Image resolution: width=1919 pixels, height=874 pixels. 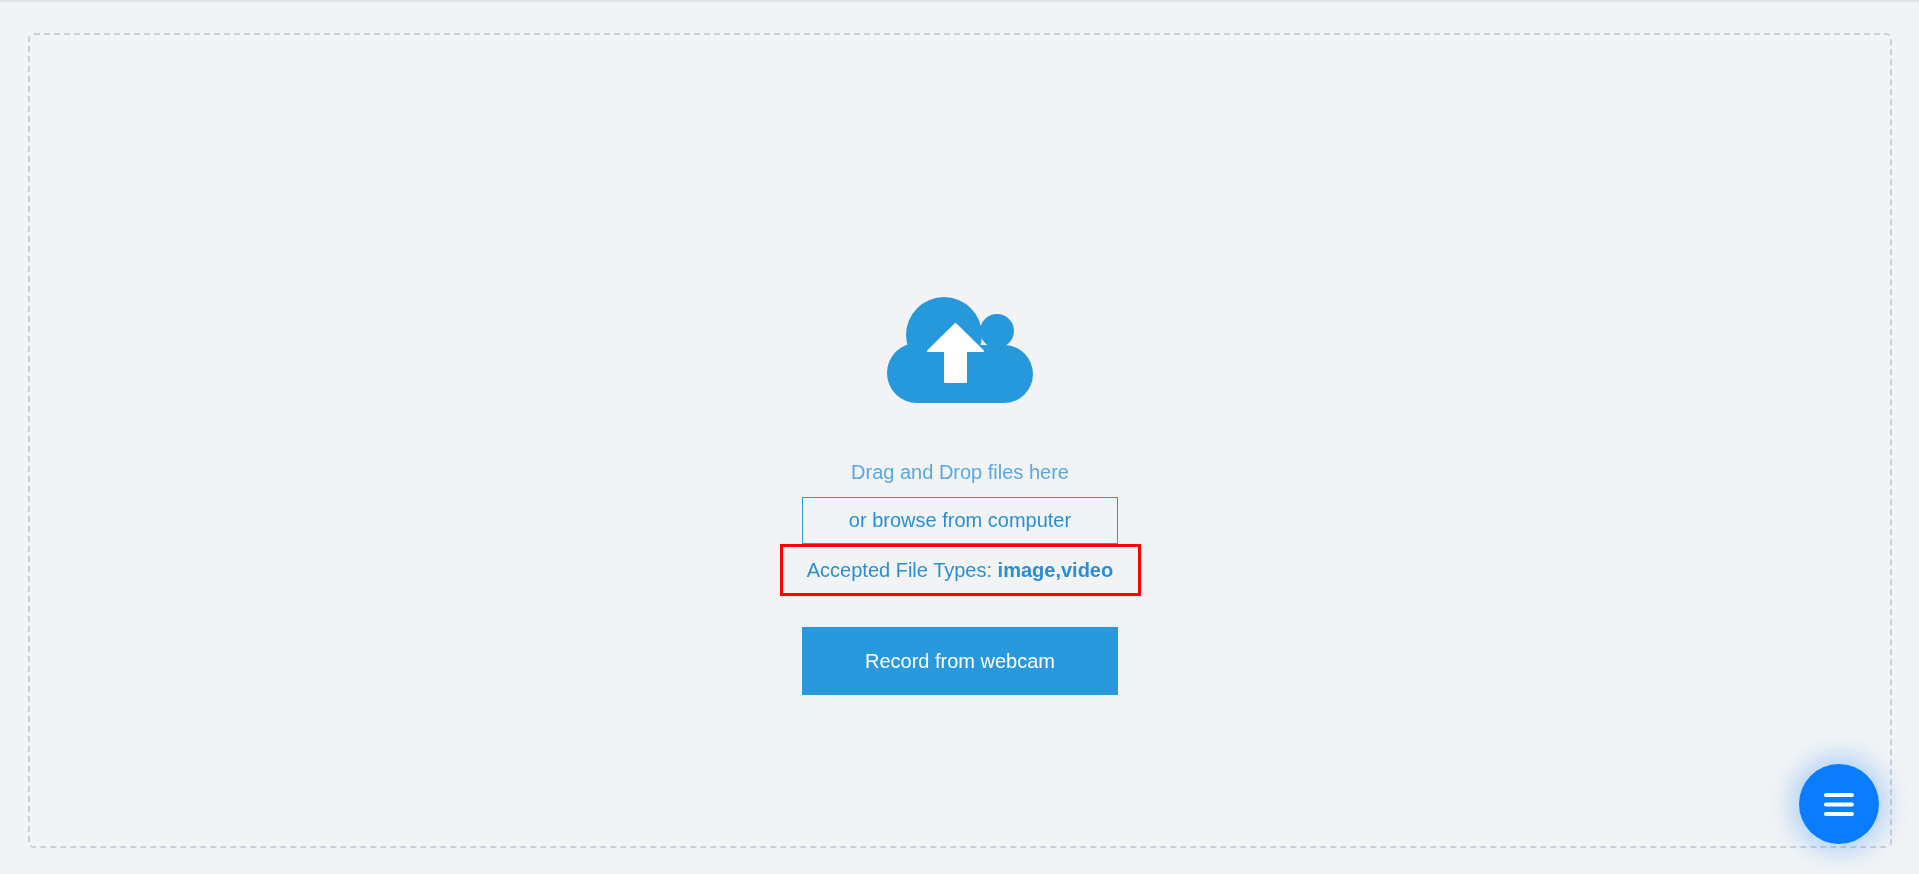 What do you see at coordinates (960, 472) in the screenshot?
I see `drop-hint: Drag and Drop files here` at bounding box center [960, 472].